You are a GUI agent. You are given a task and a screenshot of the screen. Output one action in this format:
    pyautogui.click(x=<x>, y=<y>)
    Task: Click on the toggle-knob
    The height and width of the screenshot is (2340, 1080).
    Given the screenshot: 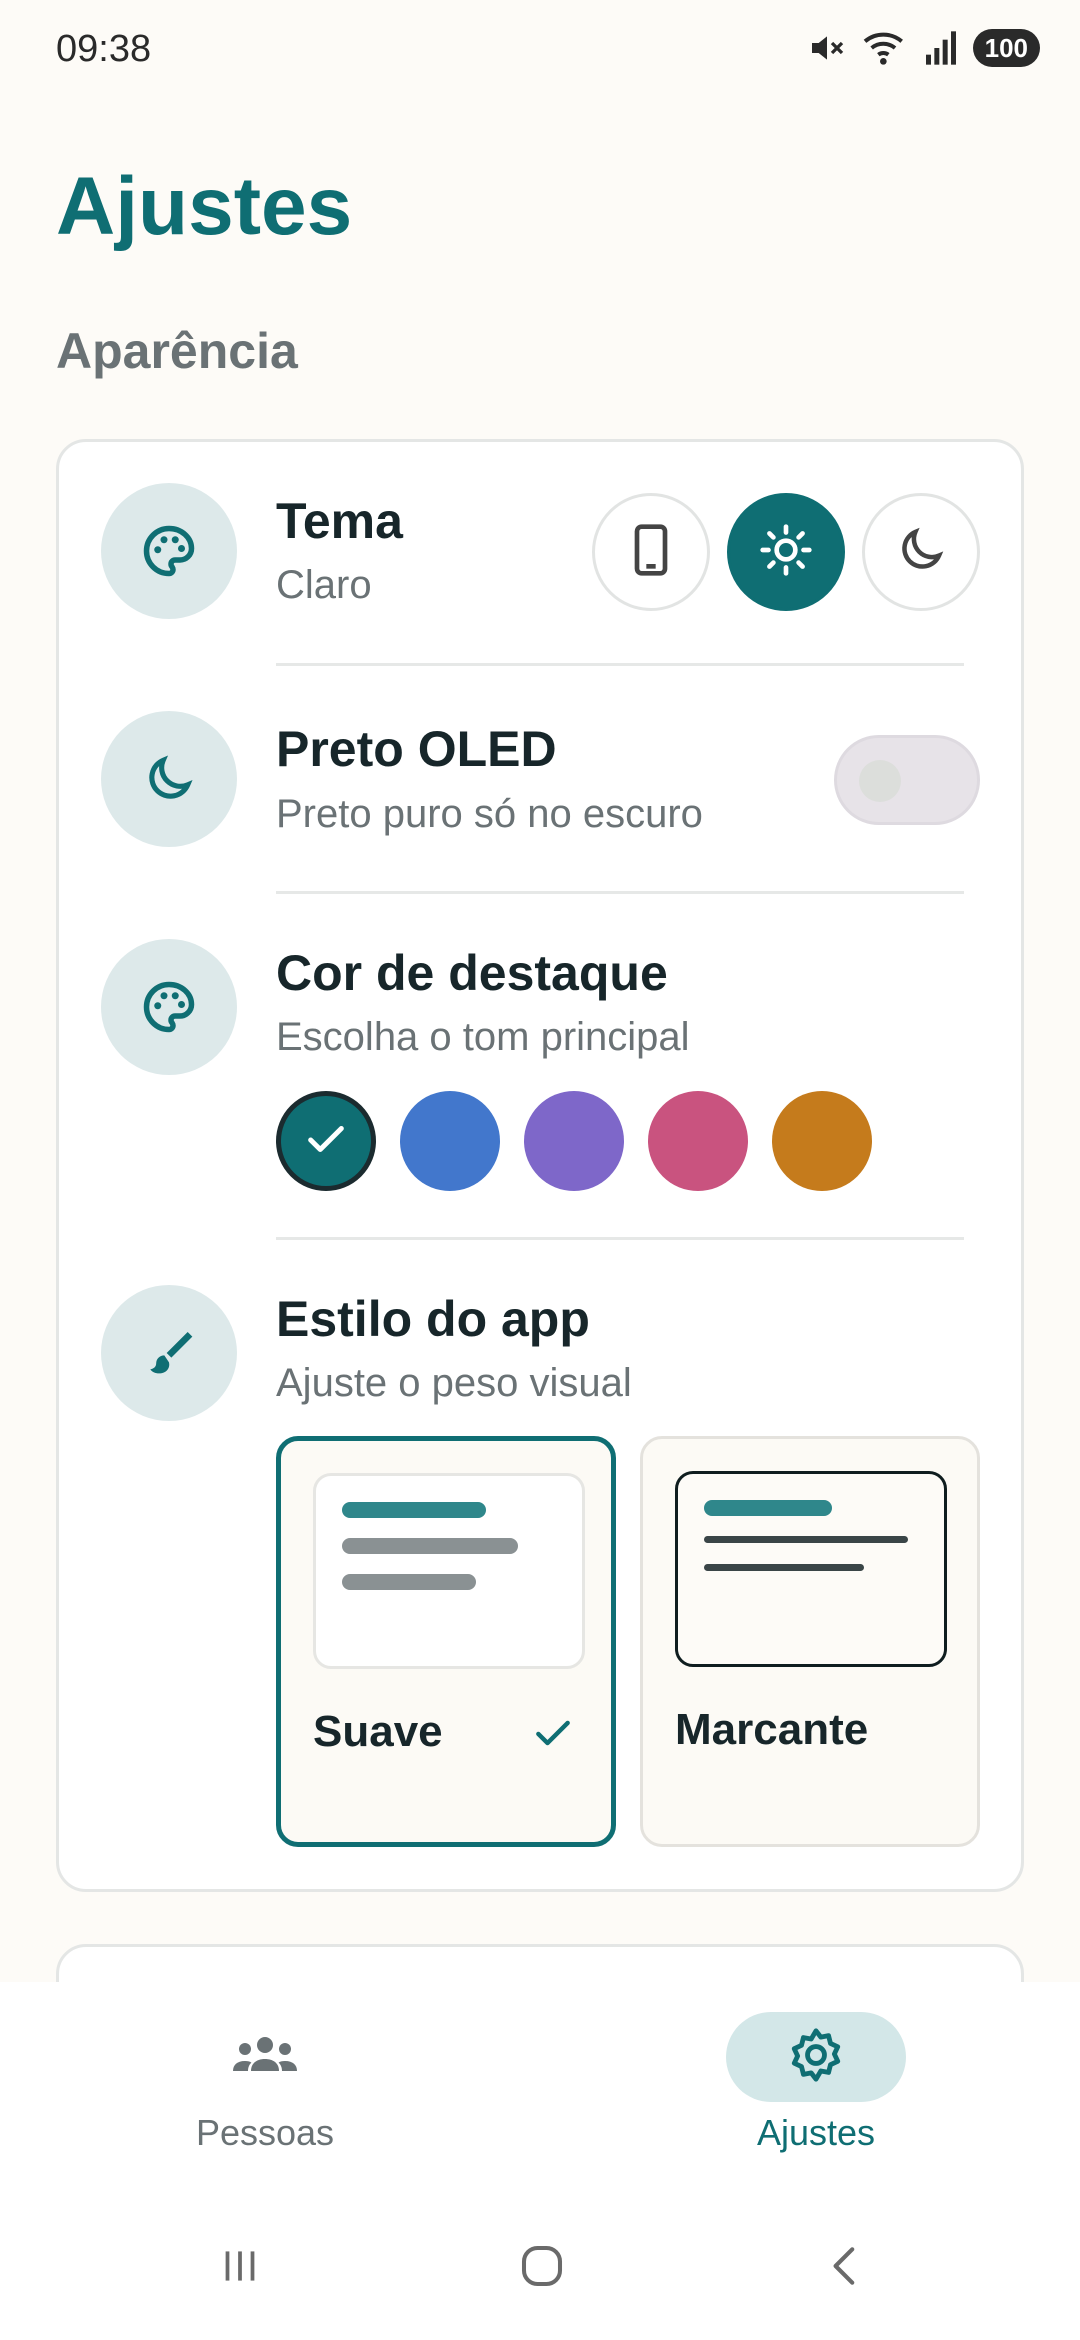 What is the action you would take?
    pyautogui.click(x=880, y=781)
    